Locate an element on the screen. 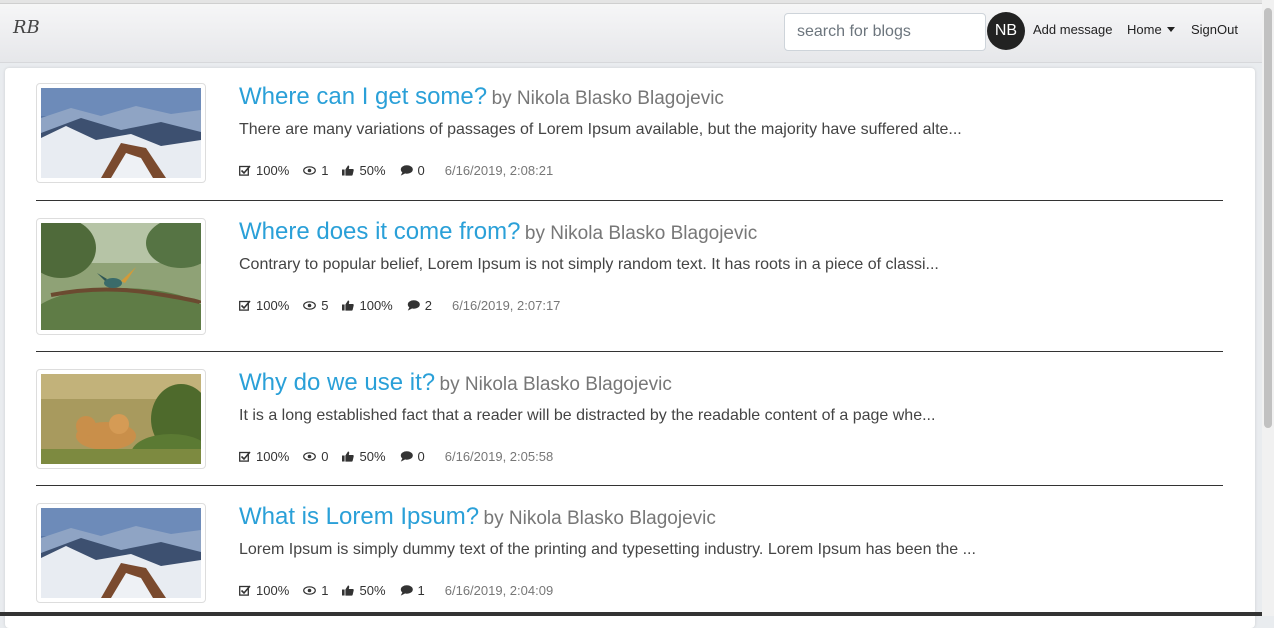 Image resolution: width=1274 pixels, height=628 pixels. lion-cubs-image is located at coordinates (121, 419).